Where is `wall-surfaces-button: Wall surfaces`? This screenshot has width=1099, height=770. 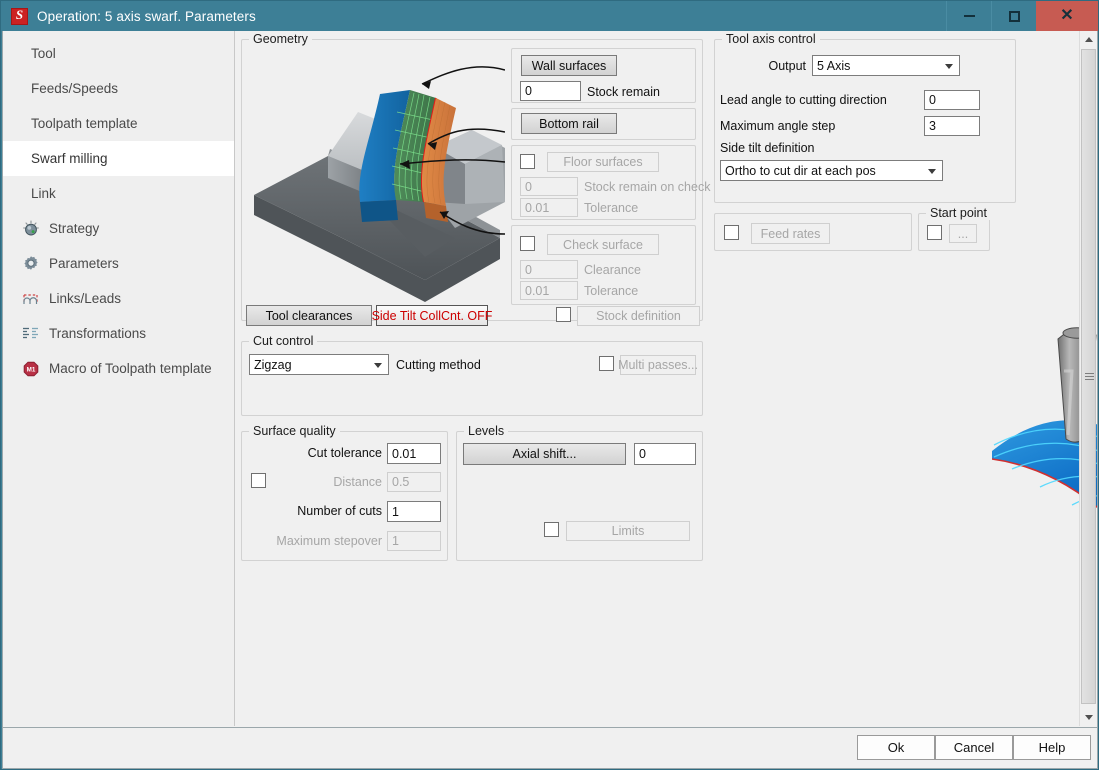
wall-surfaces-button: Wall surfaces is located at coordinates (569, 65).